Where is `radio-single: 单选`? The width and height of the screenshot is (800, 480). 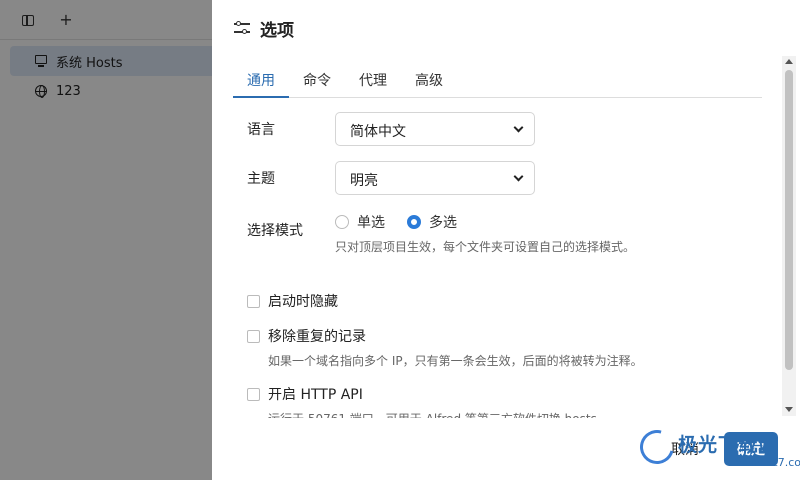 radio-single: 单选 is located at coordinates (360, 222).